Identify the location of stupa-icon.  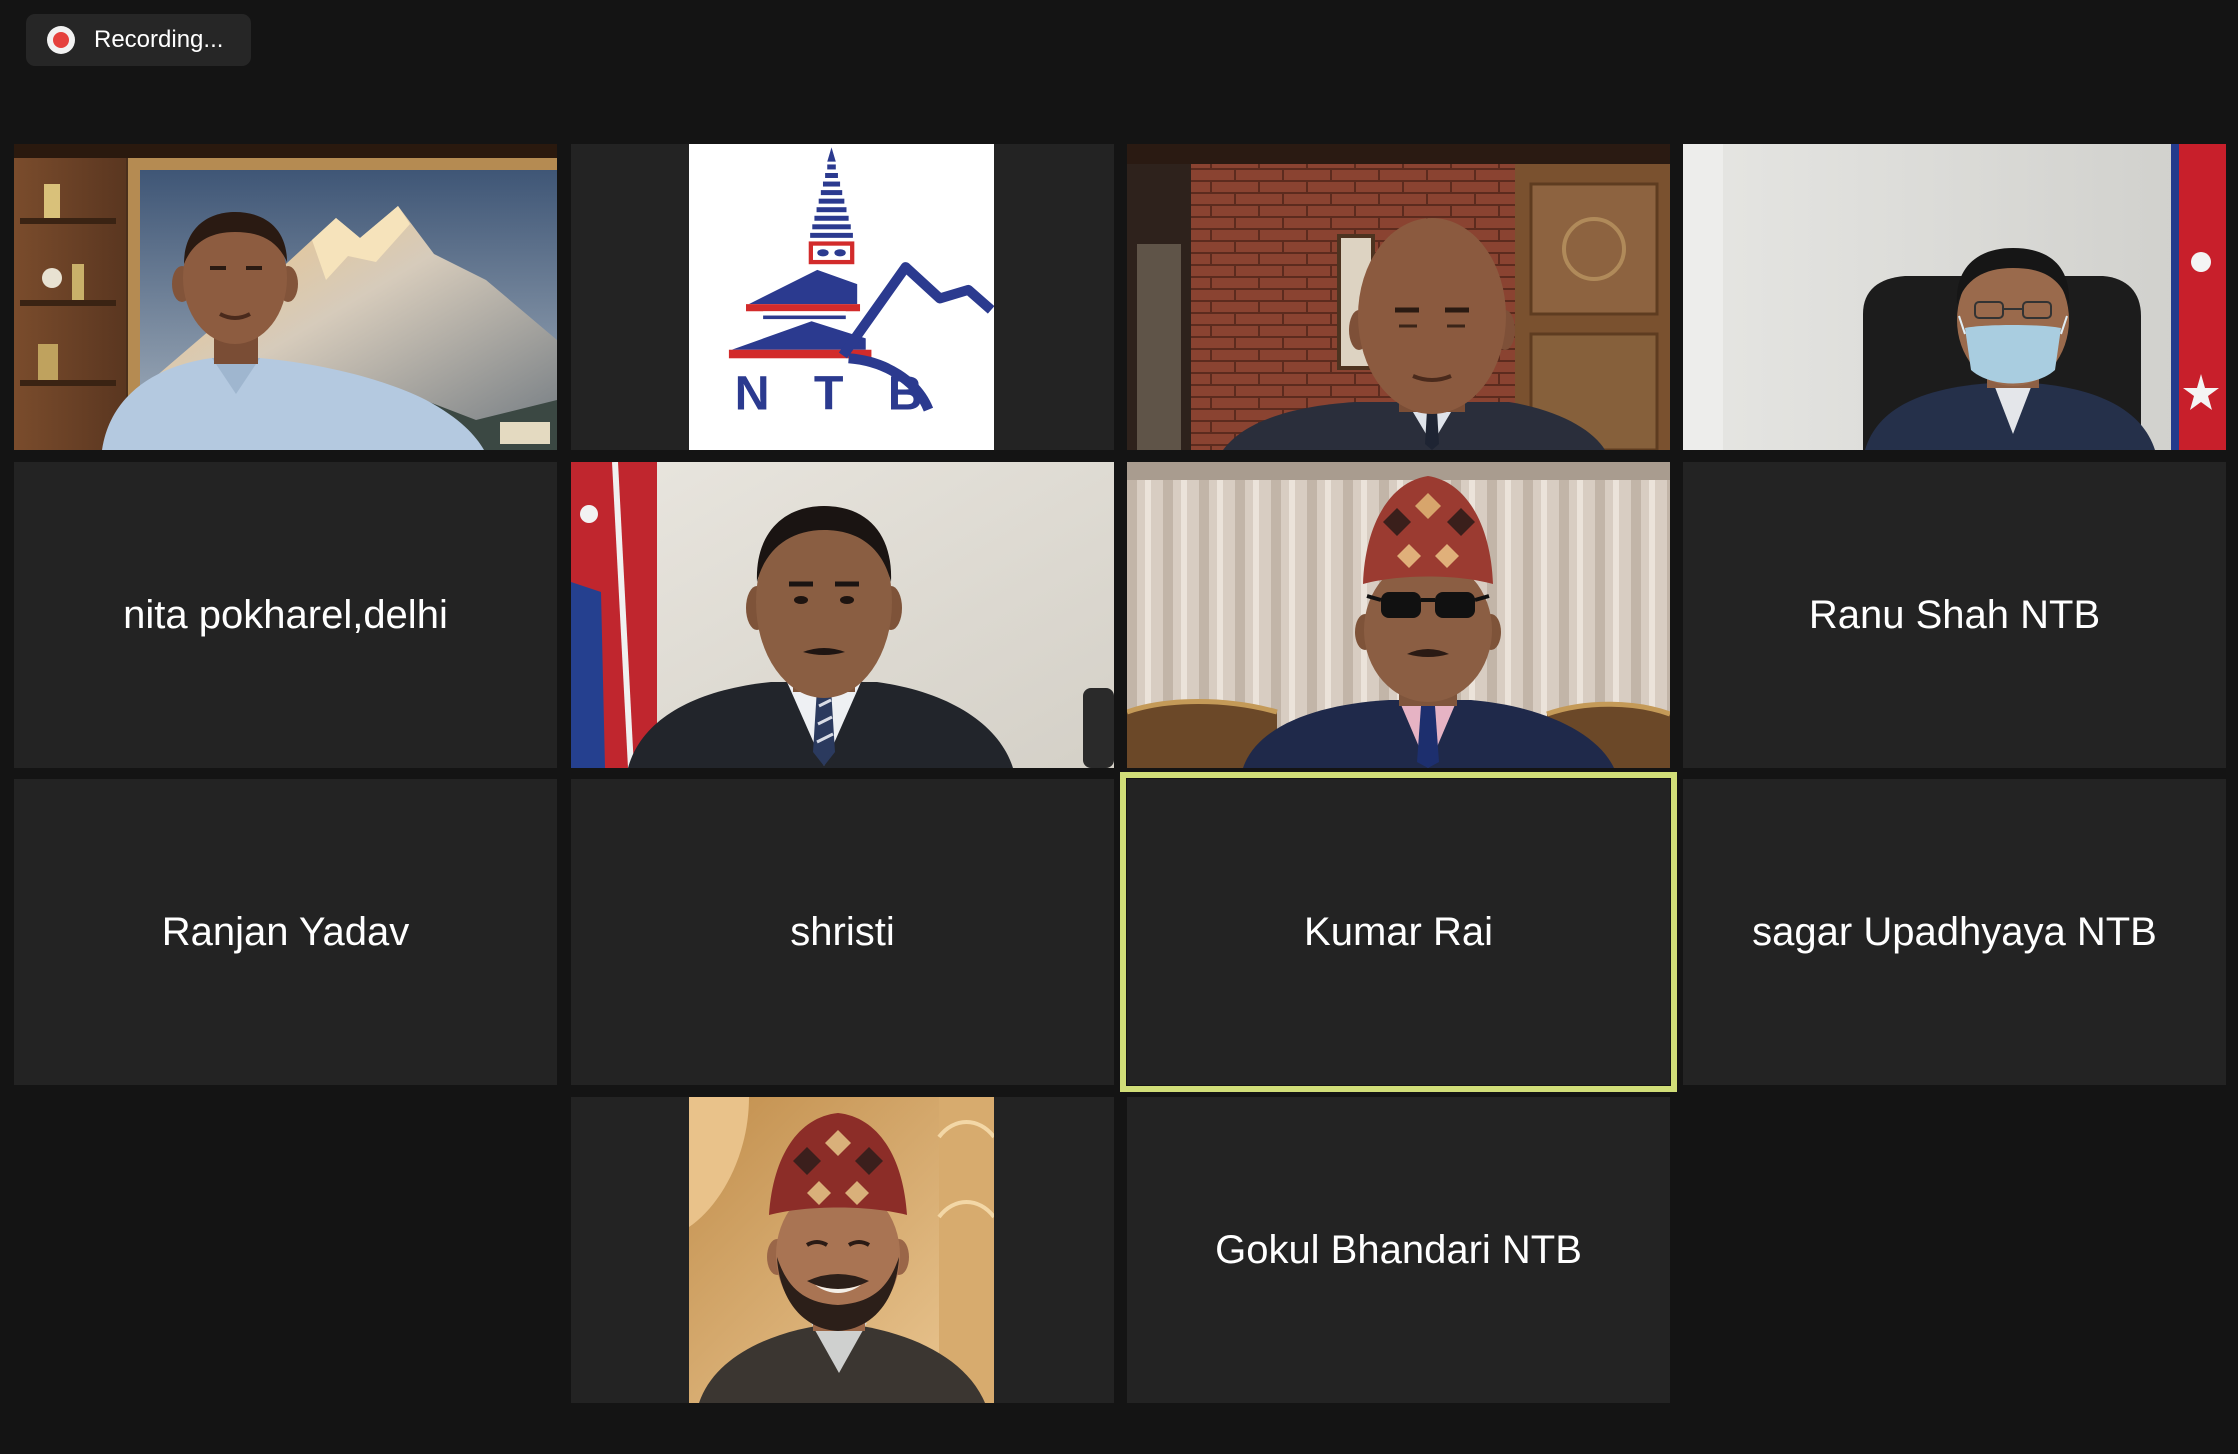
(800, 253).